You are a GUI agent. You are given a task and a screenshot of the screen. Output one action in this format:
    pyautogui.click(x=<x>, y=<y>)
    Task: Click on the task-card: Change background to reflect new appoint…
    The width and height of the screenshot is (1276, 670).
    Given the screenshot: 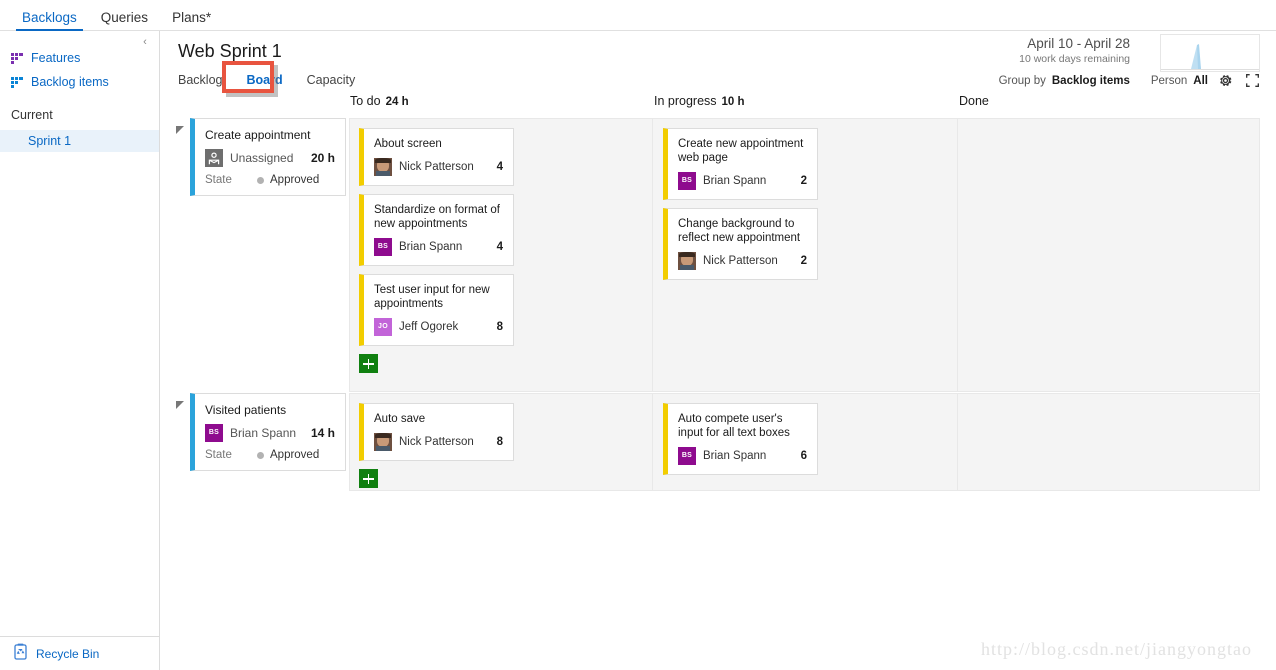 What is the action you would take?
    pyautogui.click(x=740, y=244)
    